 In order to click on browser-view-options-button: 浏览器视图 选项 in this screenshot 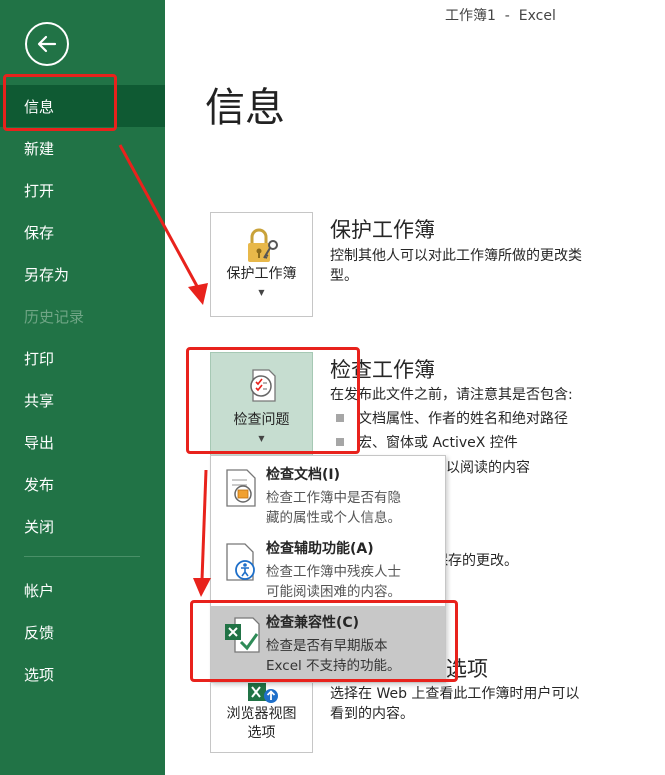, I will do `click(261, 714)`.